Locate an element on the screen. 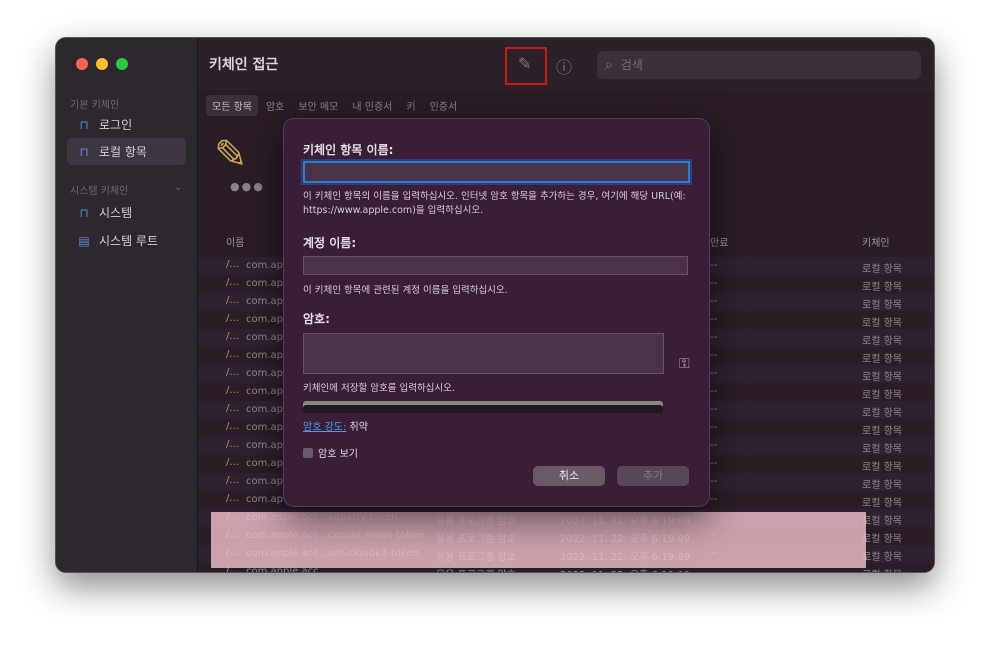 The image size is (989, 645). show-password-label: 암호 보기 is located at coordinates (338, 454).